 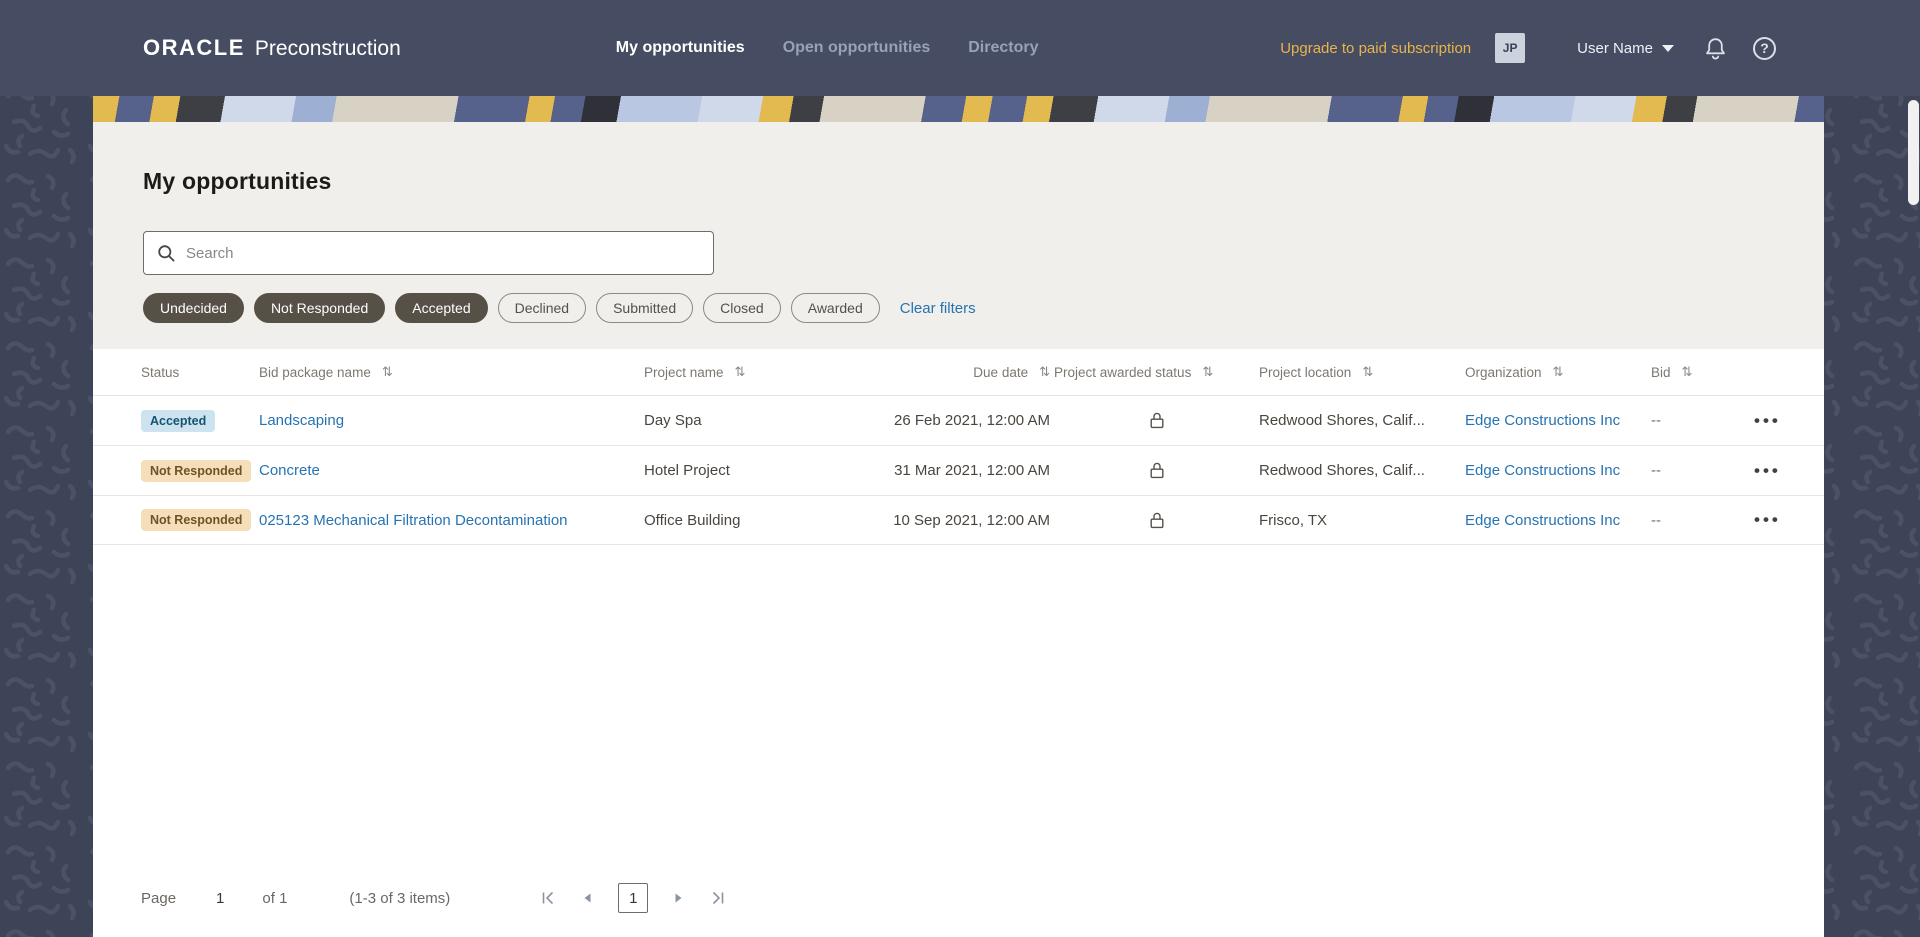 What do you see at coordinates (684, 372) in the screenshot?
I see `column-label: Project name` at bounding box center [684, 372].